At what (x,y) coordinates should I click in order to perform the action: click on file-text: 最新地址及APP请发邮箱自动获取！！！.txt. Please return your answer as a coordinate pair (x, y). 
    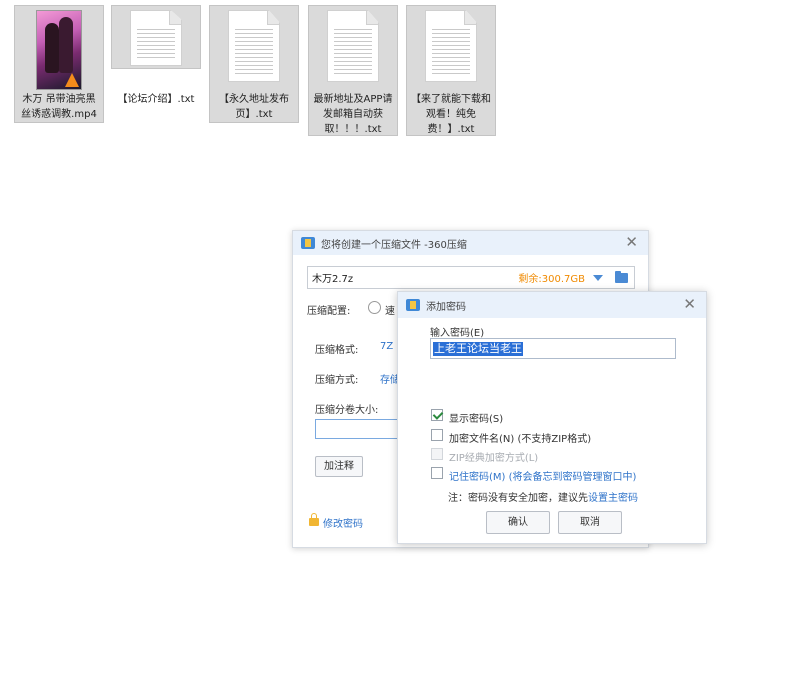
    Looking at the image, I should click on (353, 70).